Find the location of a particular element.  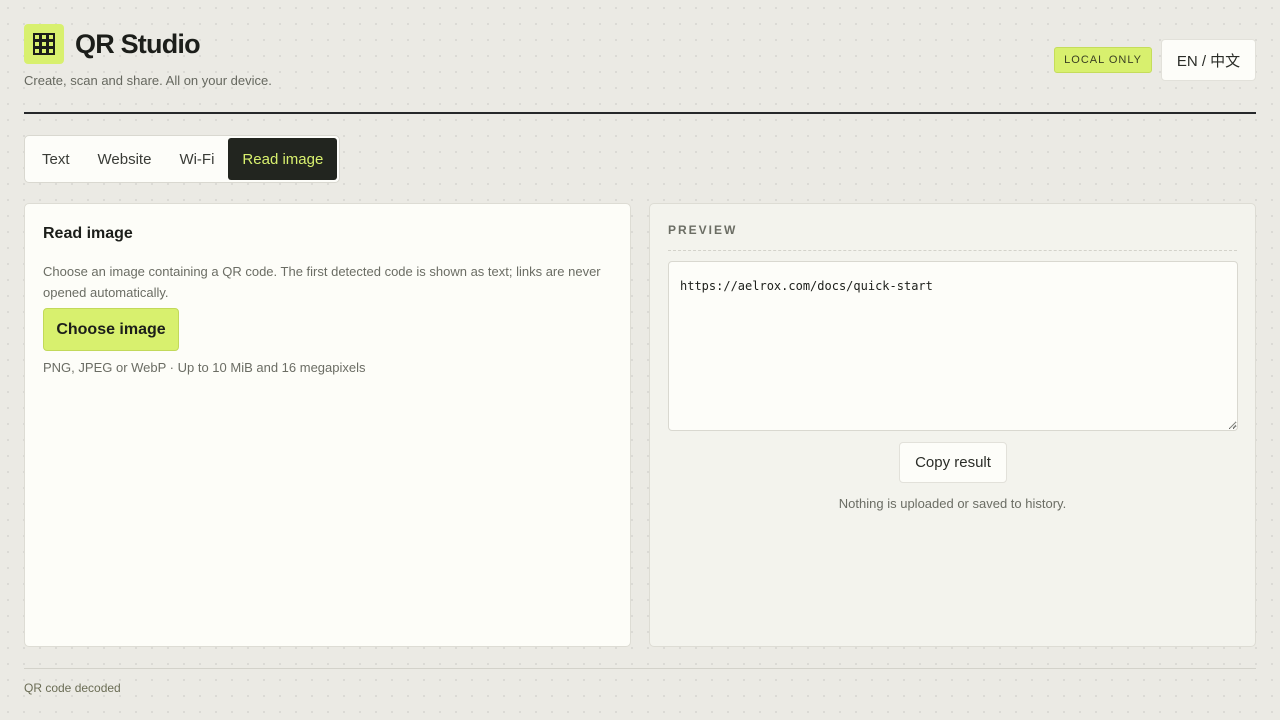

tab-website: Website is located at coordinates (125, 159).